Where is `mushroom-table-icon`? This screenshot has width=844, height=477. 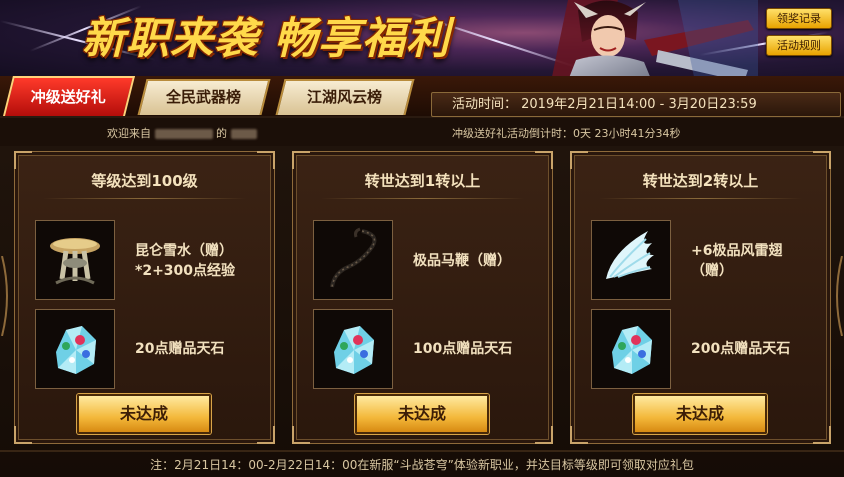
mushroom-table-icon is located at coordinates (75, 261).